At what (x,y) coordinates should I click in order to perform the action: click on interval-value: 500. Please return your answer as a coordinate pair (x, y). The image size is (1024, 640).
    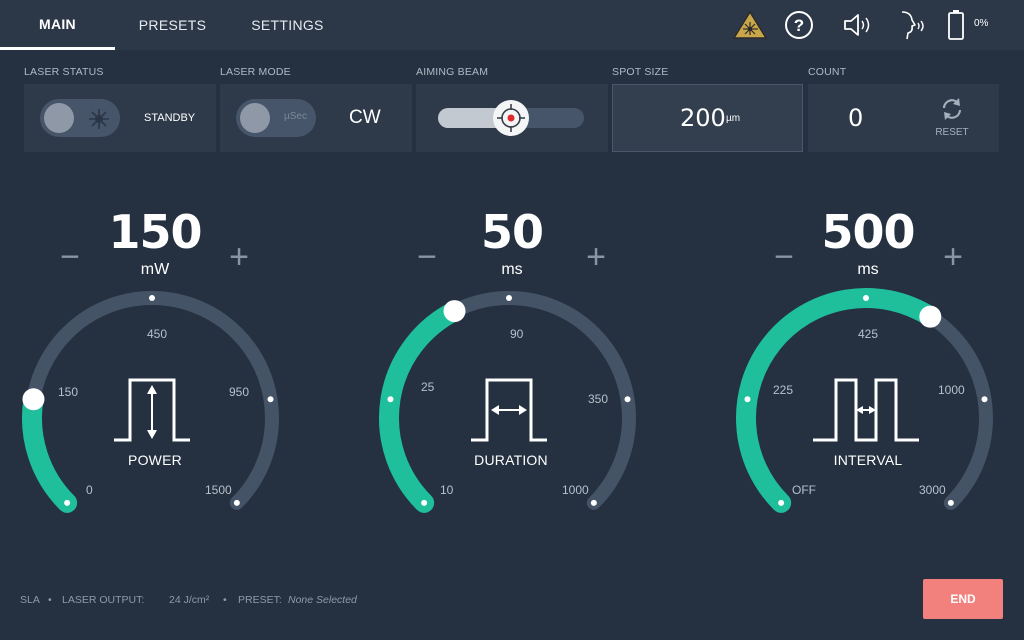
    Looking at the image, I should click on (868, 232).